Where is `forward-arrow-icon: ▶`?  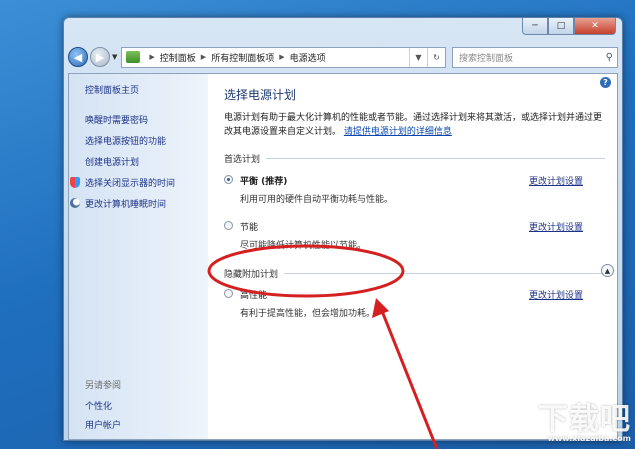
forward-arrow-icon: ▶ is located at coordinates (100, 57).